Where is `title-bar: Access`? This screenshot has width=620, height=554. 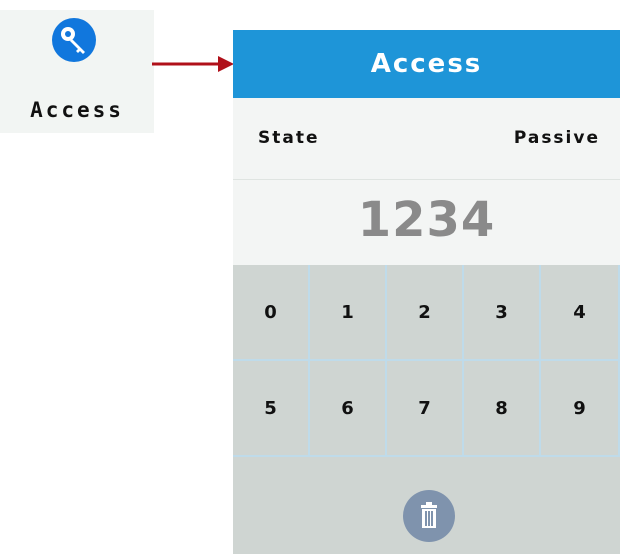
title-bar: Access is located at coordinates (426, 64).